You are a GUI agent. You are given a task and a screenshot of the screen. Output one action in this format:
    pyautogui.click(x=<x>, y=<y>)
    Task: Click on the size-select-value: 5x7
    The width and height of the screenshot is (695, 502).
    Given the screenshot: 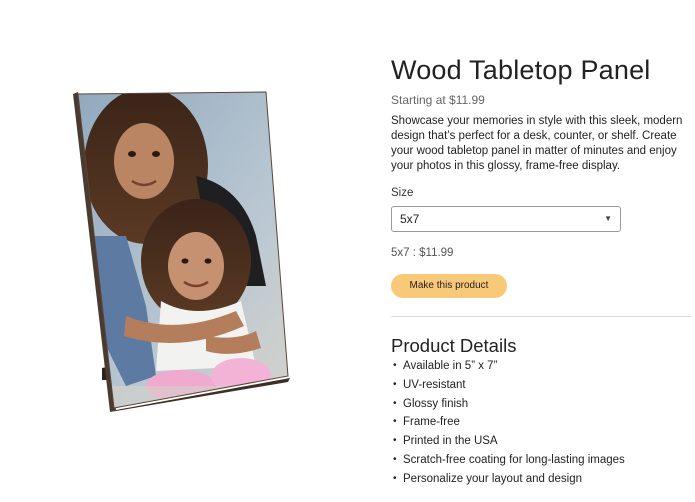 What is the action you would take?
    pyautogui.click(x=410, y=219)
    